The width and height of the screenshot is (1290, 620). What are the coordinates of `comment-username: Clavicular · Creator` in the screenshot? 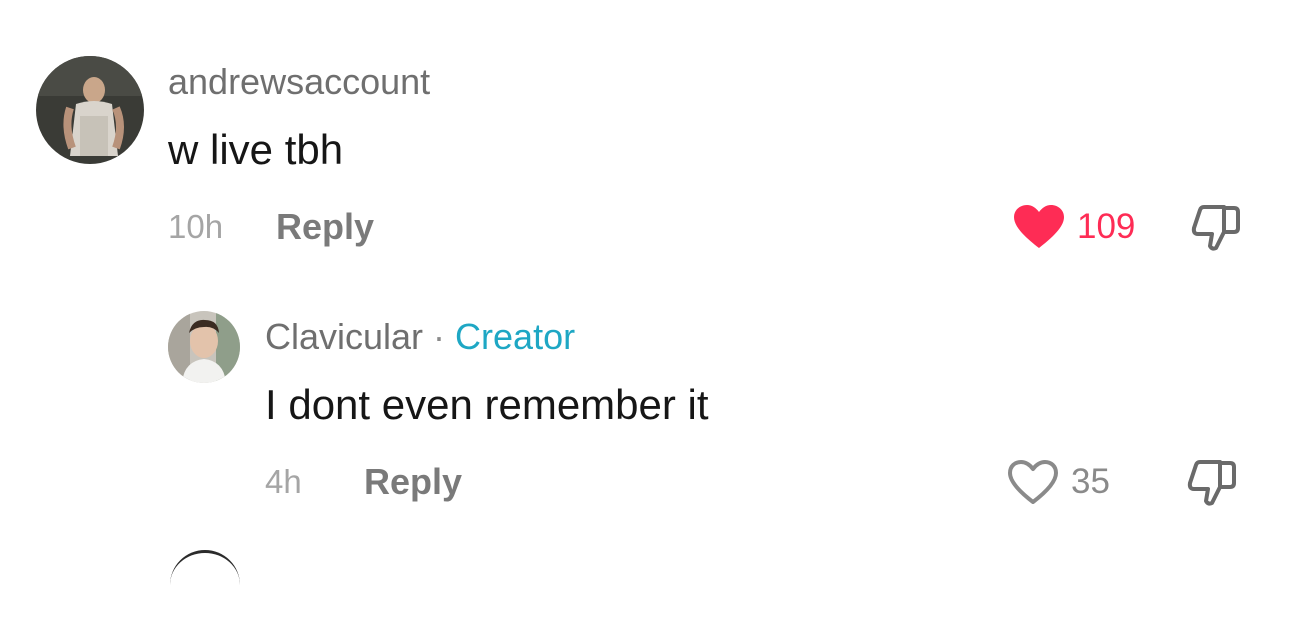 It's located at (420, 337).